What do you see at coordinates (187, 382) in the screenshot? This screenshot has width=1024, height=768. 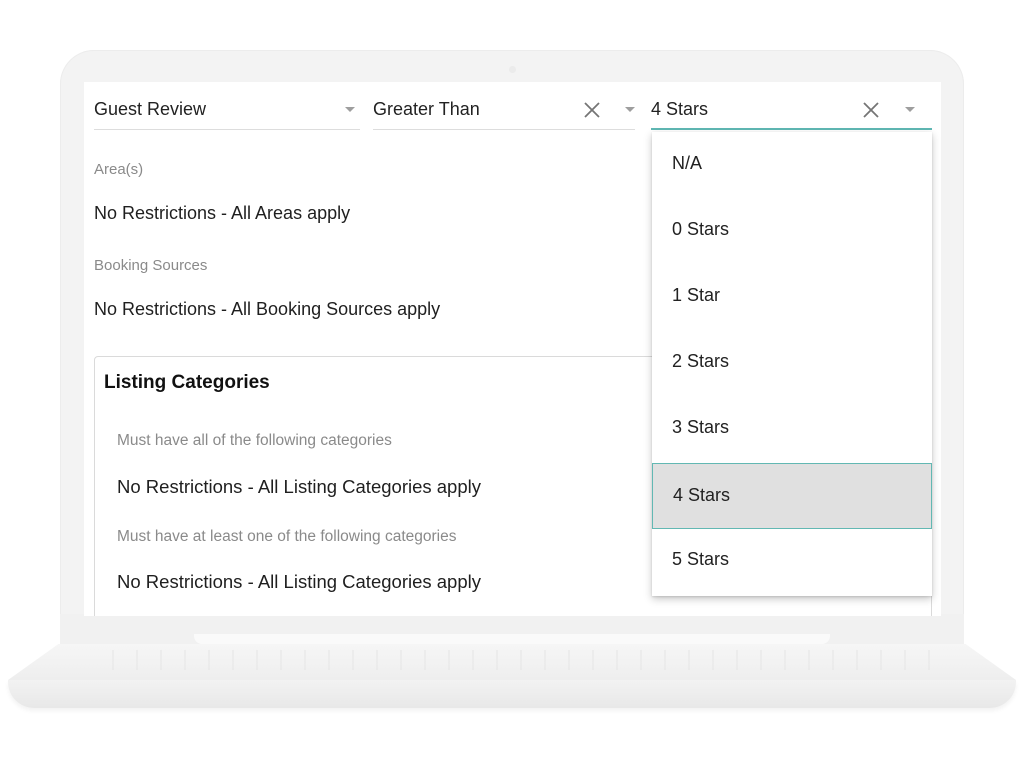 I see `listing-categories-title: Listing Categories` at bounding box center [187, 382].